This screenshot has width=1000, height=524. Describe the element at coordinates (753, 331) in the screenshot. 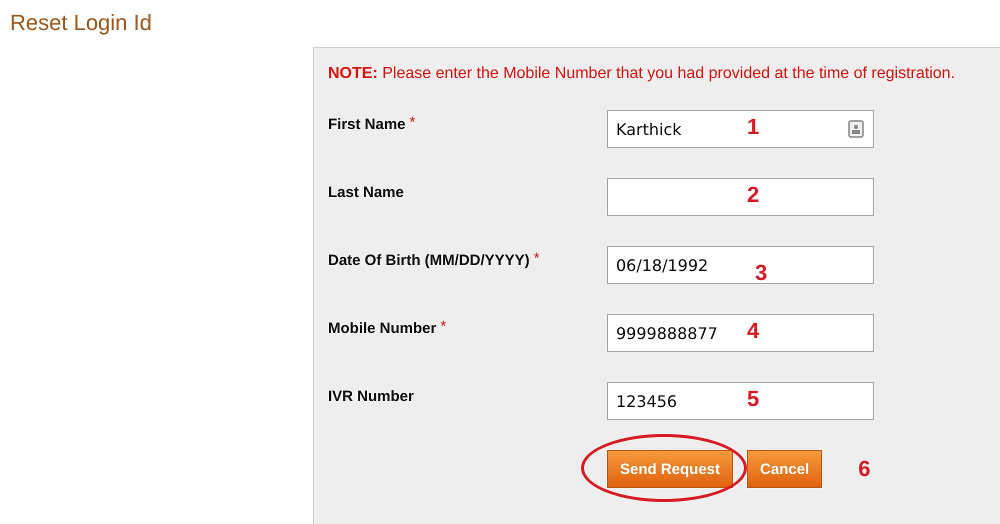

I see `annotation-number: 4` at that location.